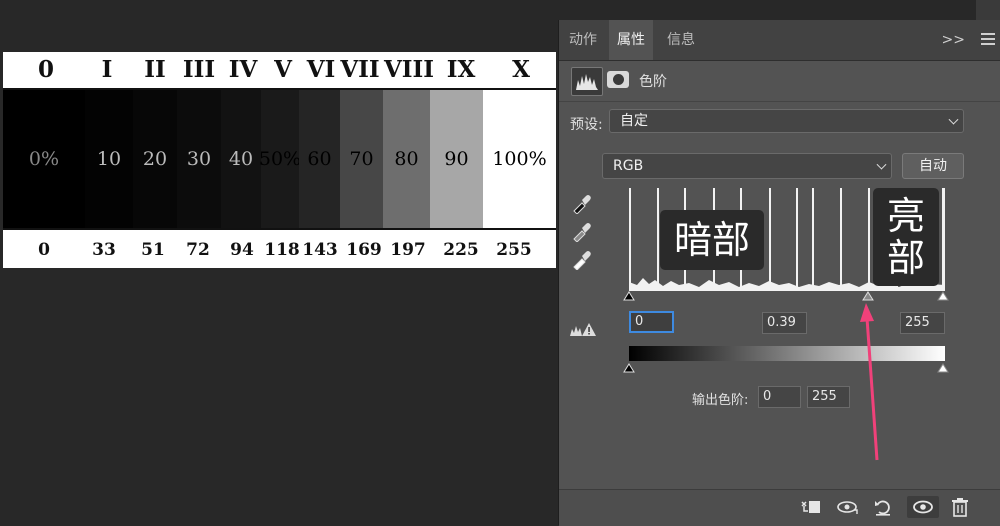 This screenshot has width=1000, height=526. I want to click on band-label: 50%, so click(280, 159).